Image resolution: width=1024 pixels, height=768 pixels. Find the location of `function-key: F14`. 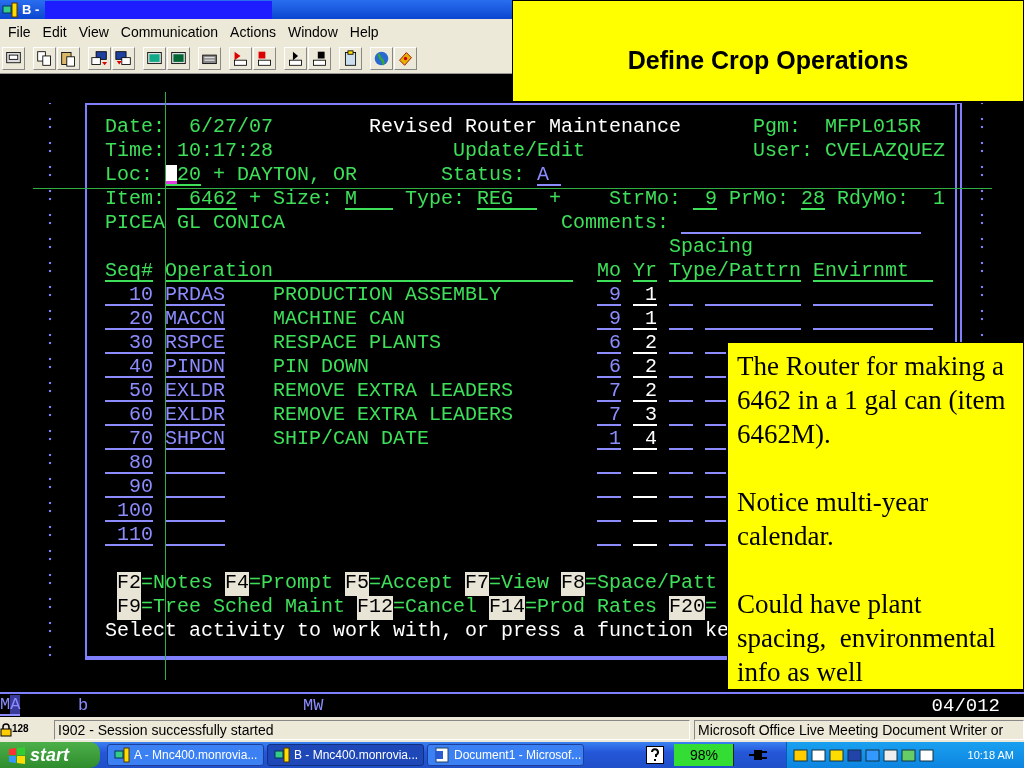

function-key: F14 is located at coordinates (507, 608).